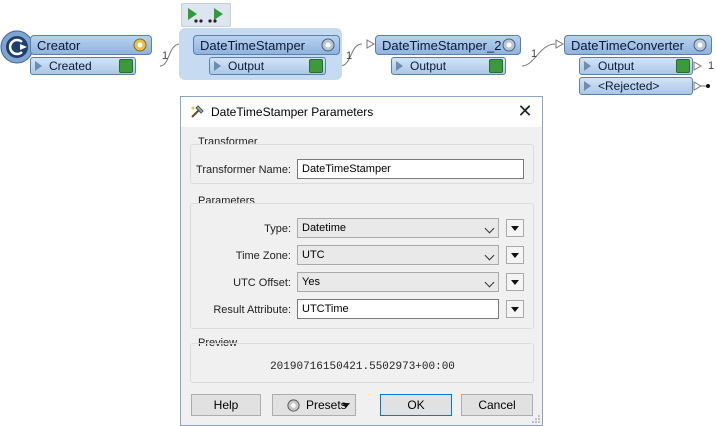  What do you see at coordinates (536, 419) in the screenshot?
I see `resize-grip-icon` at bounding box center [536, 419].